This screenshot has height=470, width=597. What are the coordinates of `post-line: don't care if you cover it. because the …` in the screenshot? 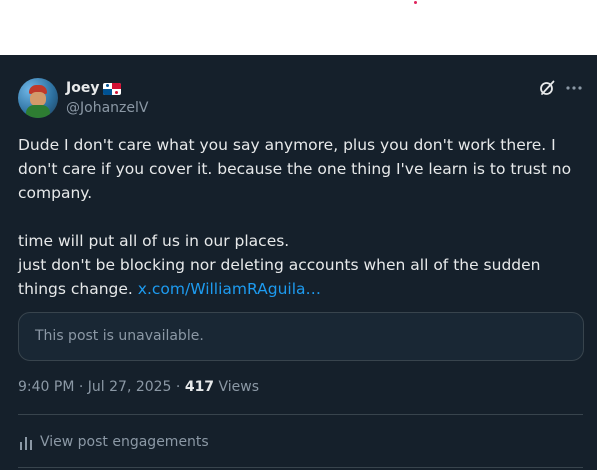 It's located at (295, 169).